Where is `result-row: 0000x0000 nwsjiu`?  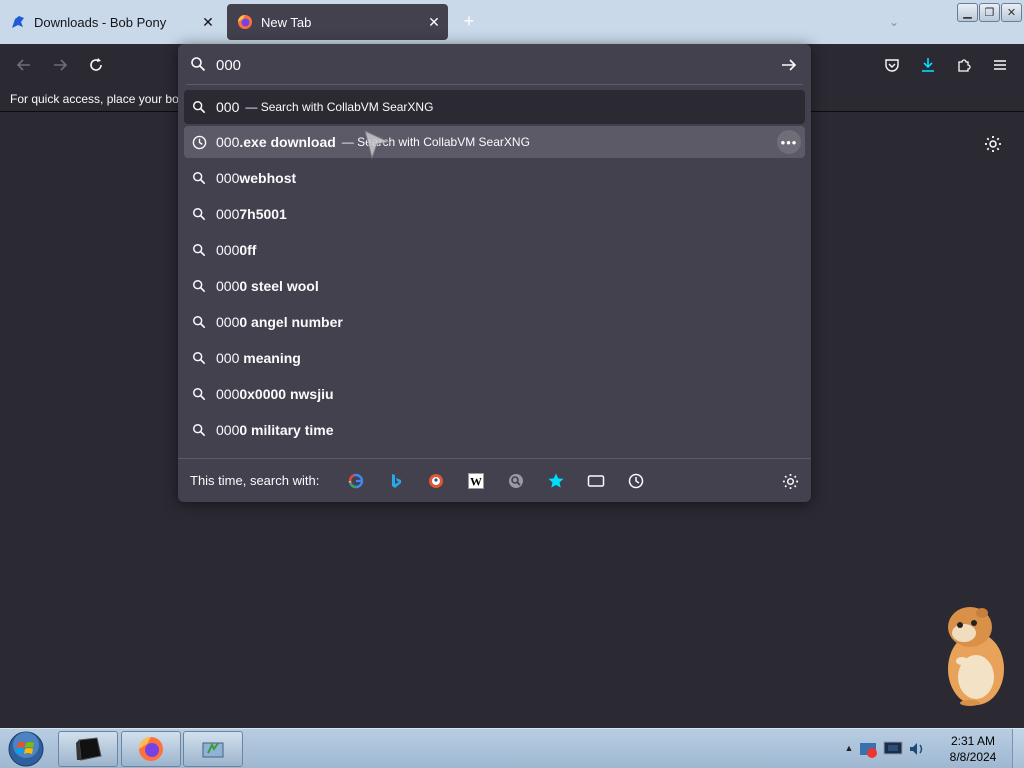 result-row: 0000x0000 nwsjiu is located at coordinates (494, 394).